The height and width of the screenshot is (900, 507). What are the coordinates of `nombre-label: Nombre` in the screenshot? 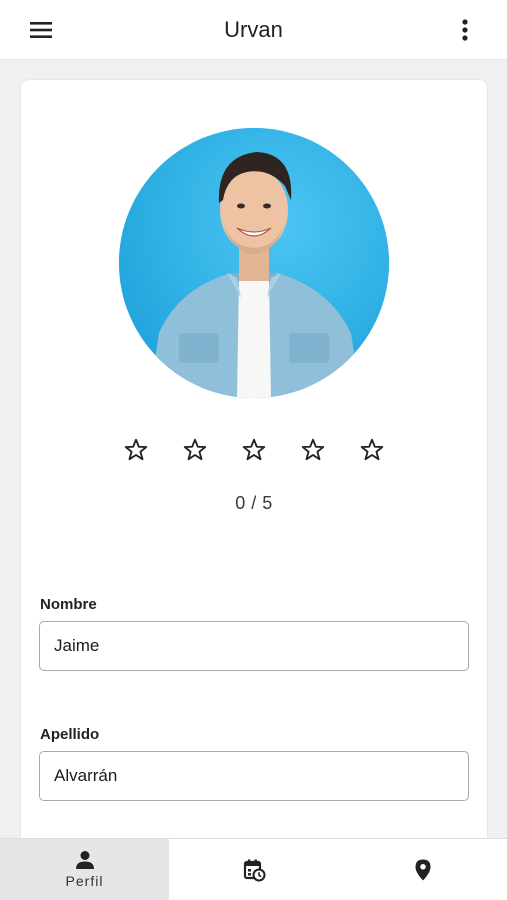 It's located at (68, 604).